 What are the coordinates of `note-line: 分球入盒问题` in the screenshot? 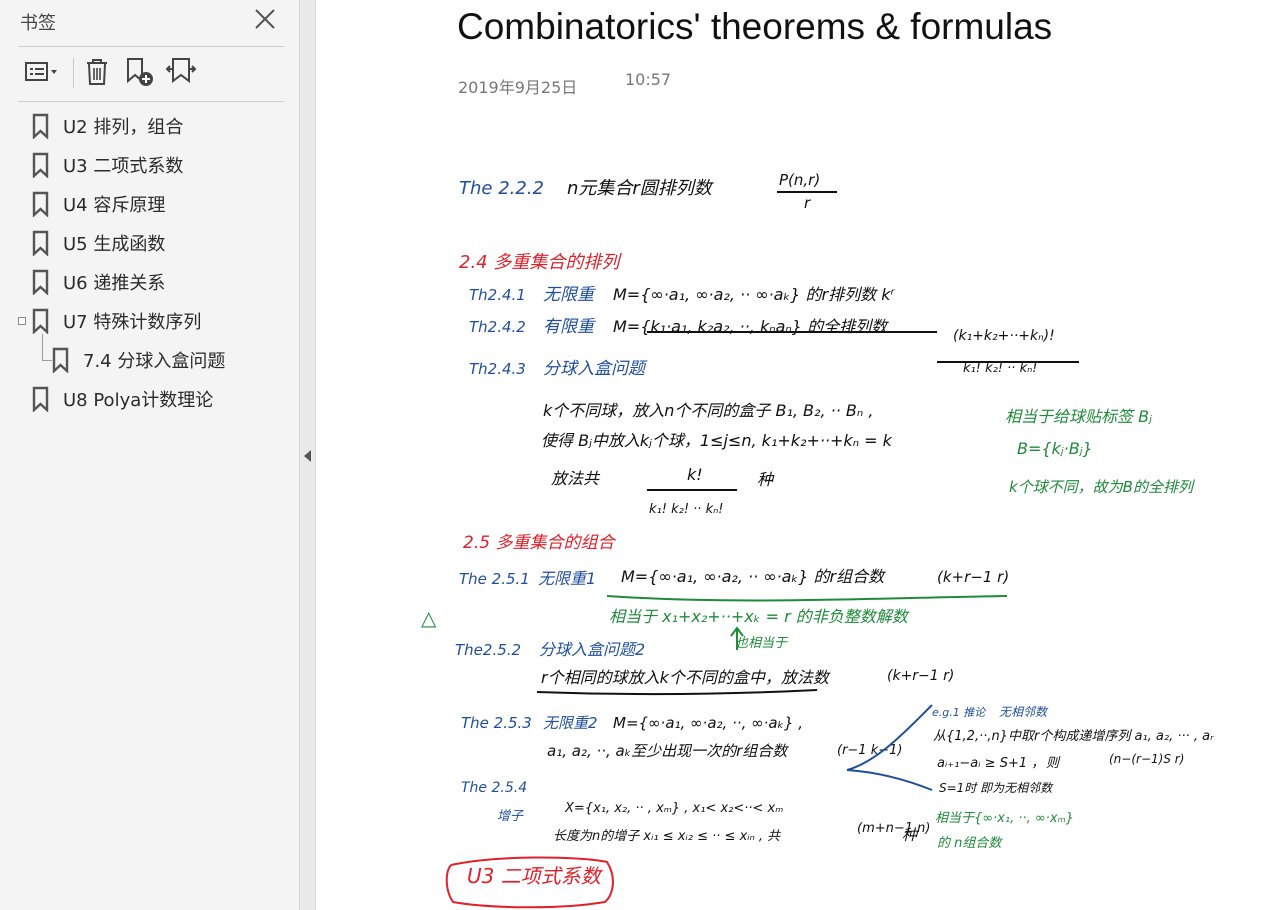 It's located at (595, 369).